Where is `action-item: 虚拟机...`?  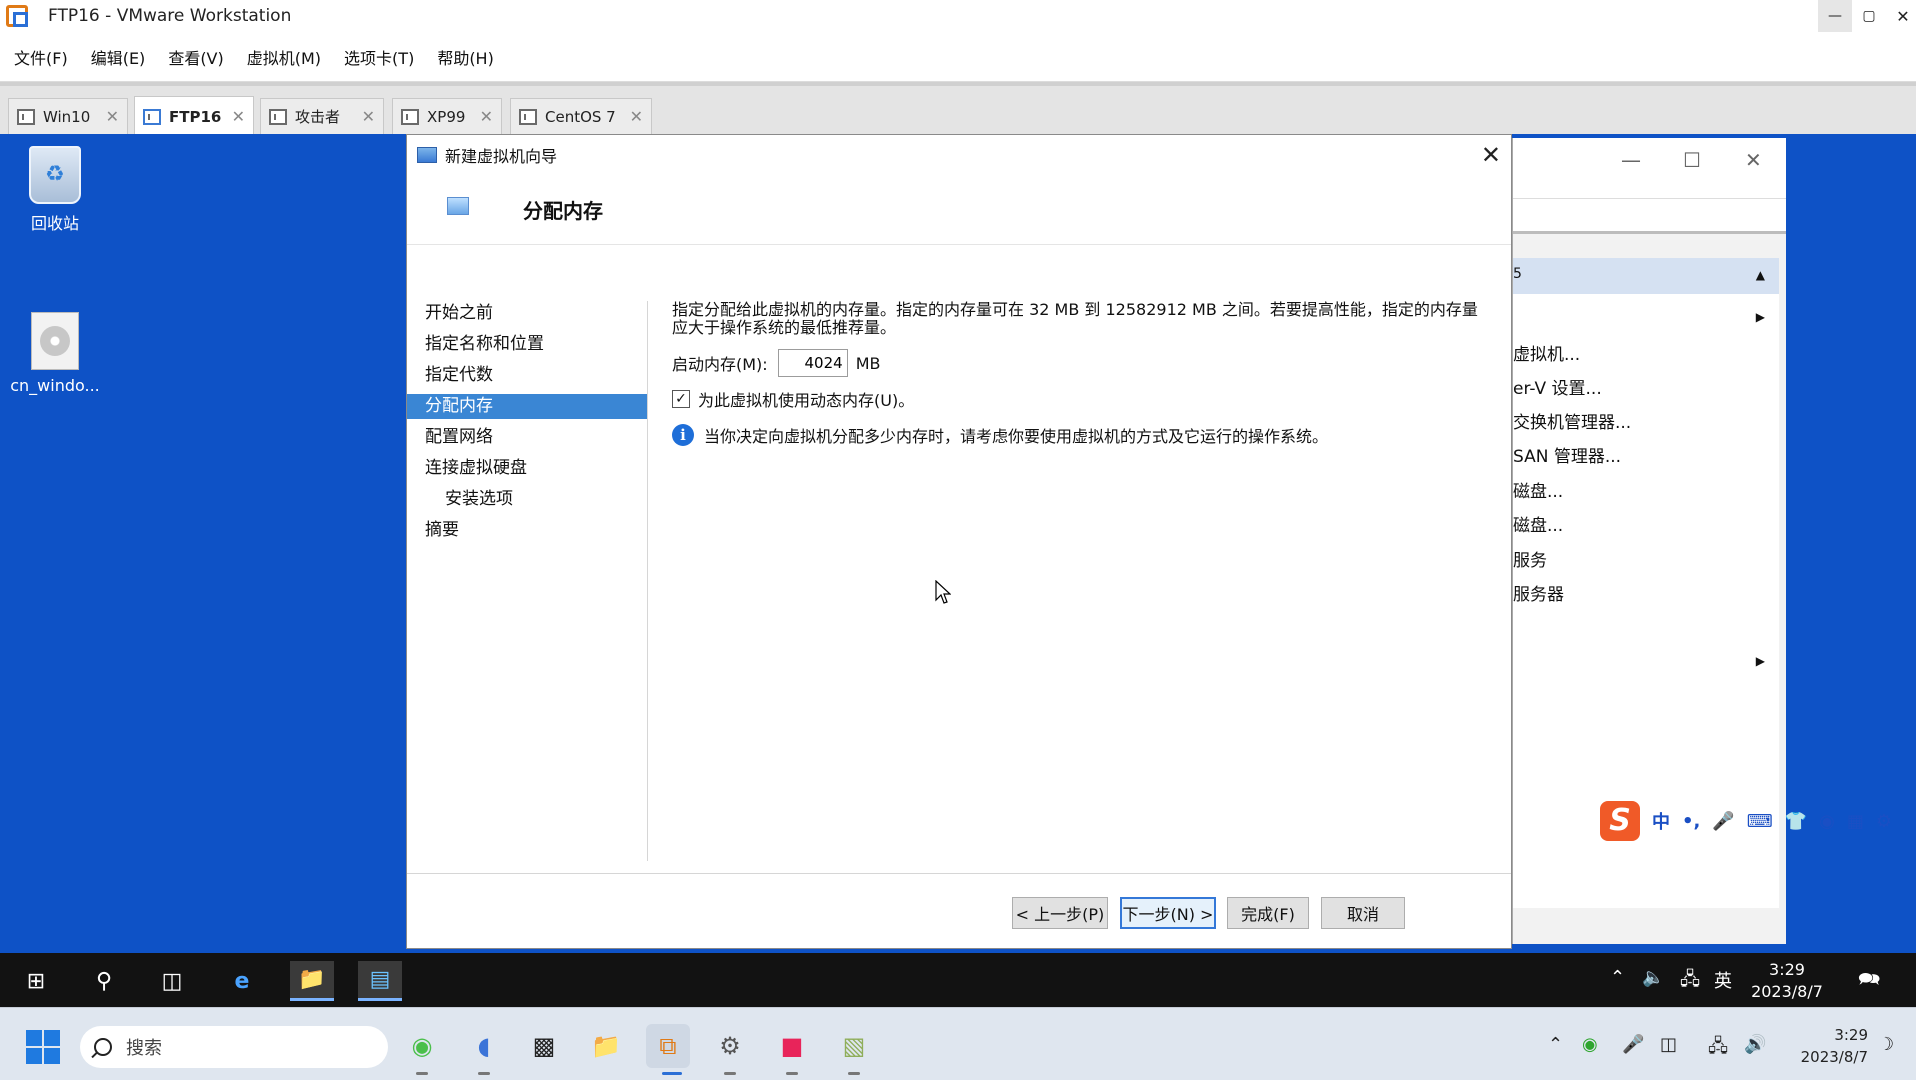
action-item: 虚拟机... is located at coordinates (1546, 352).